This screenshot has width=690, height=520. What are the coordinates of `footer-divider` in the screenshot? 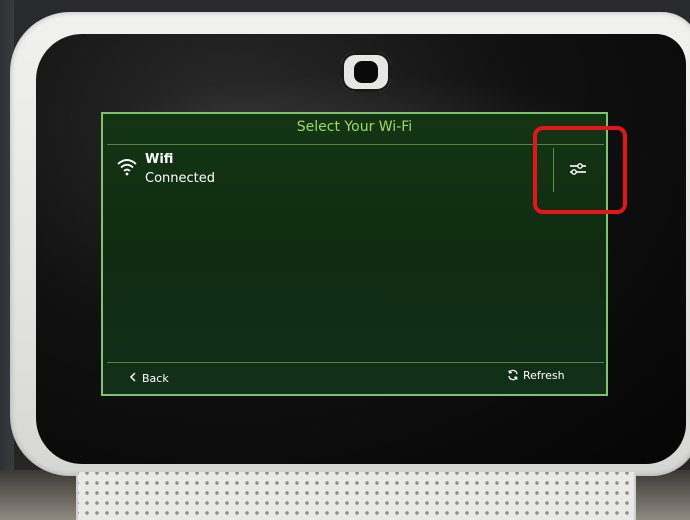 It's located at (355, 362).